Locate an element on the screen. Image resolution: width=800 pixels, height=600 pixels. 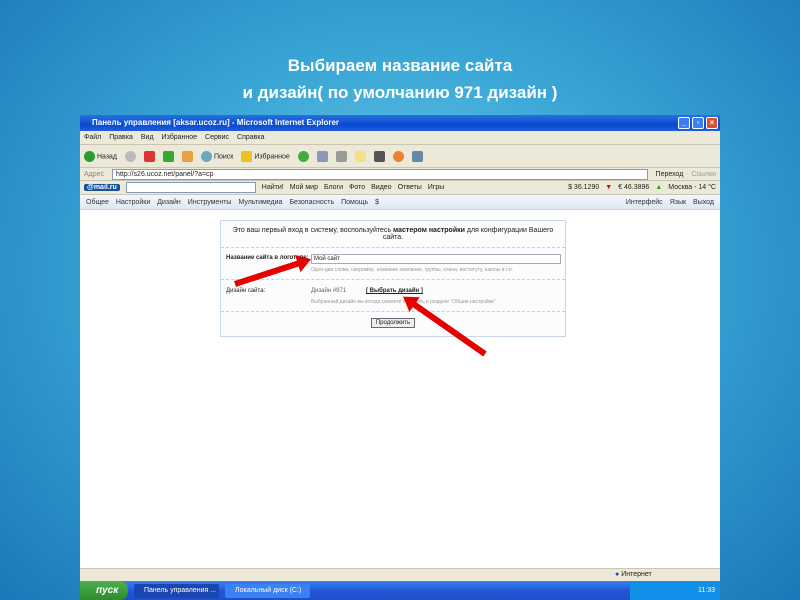
continue-row: Продолжить is located at coordinates (393, 320).